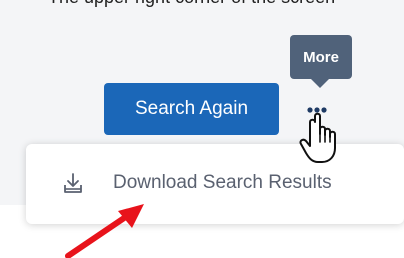 The height and width of the screenshot is (258, 404). What do you see at coordinates (104, 231) in the screenshot?
I see `red-arrow-icon` at bounding box center [104, 231].